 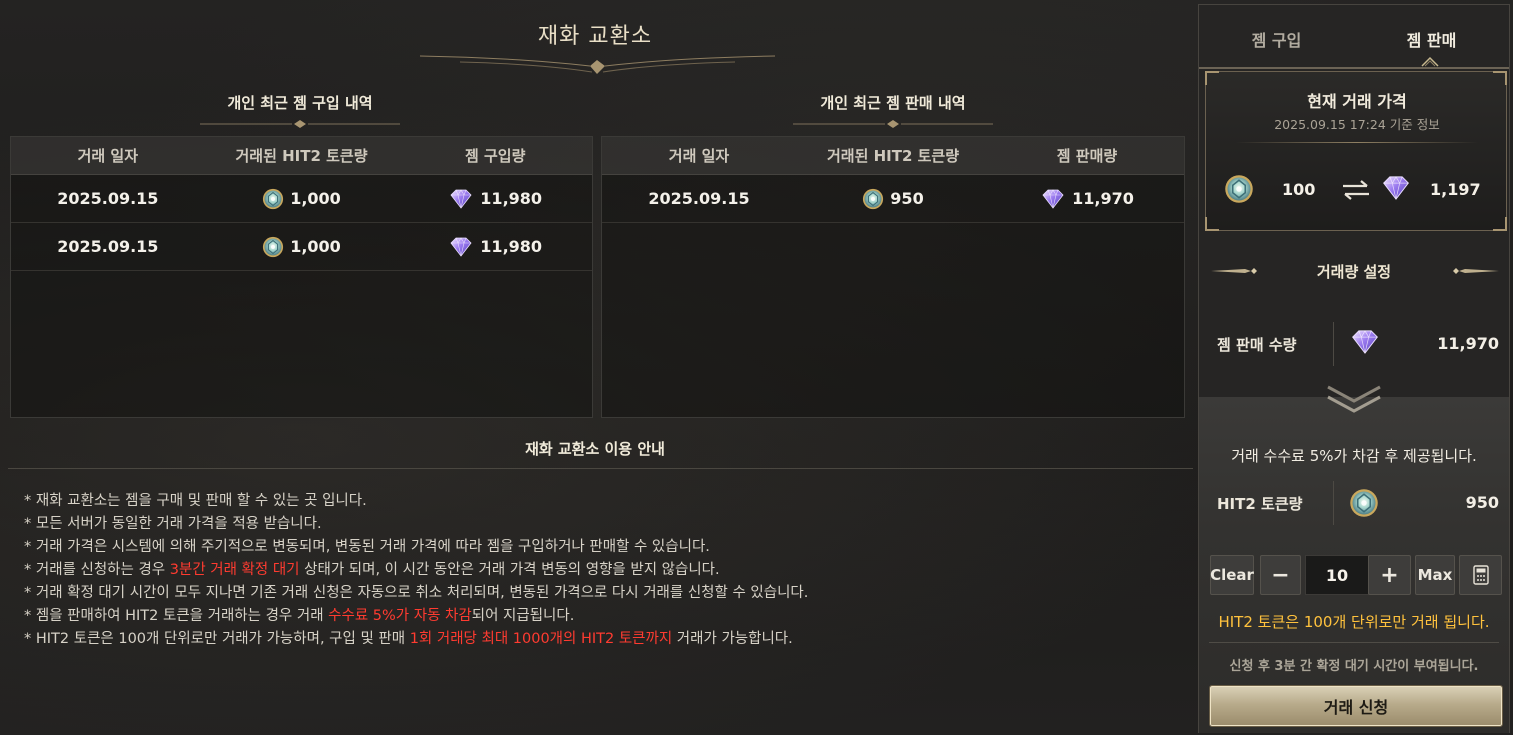 What do you see at coordinates (595, 36) in the screenshot?
I see `page-title: 재화 교환소` at bounding box center [595, 36].